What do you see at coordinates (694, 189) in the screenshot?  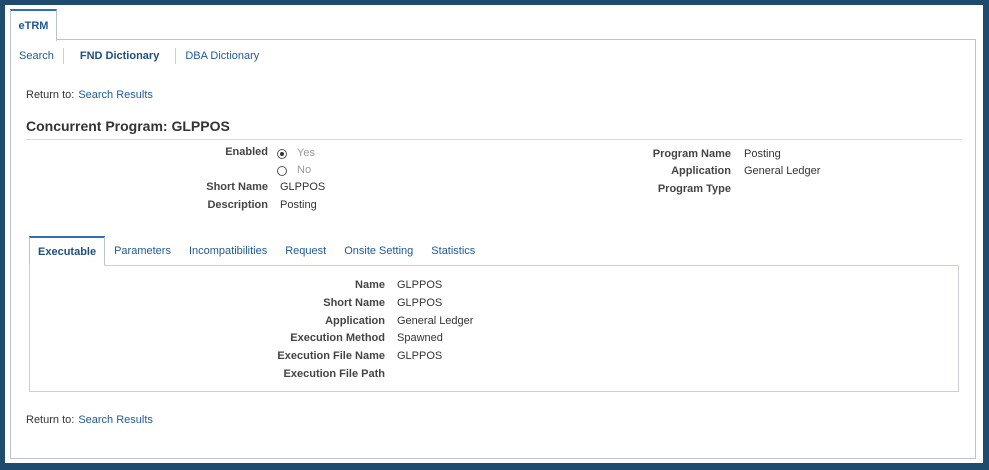 I see `program-type-label: Program Type` at bounding box center [694, 189].